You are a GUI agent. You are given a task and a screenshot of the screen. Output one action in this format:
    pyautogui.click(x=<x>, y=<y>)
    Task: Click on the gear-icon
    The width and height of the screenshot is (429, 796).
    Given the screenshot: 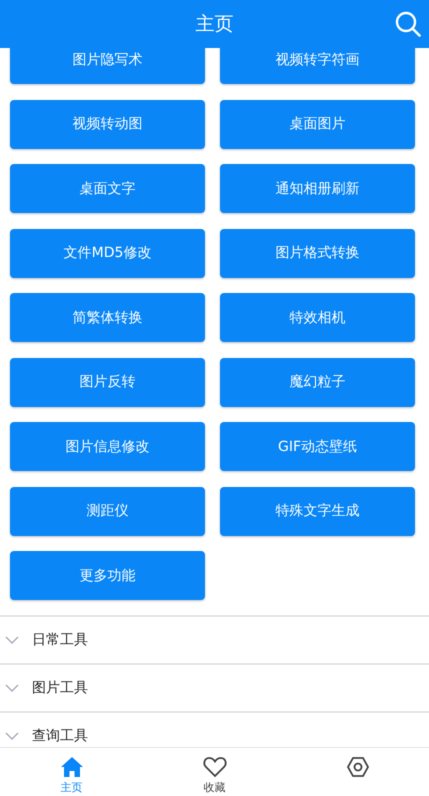 What is the action you would take?
    pyautogui.click(x=358, y=767)
    